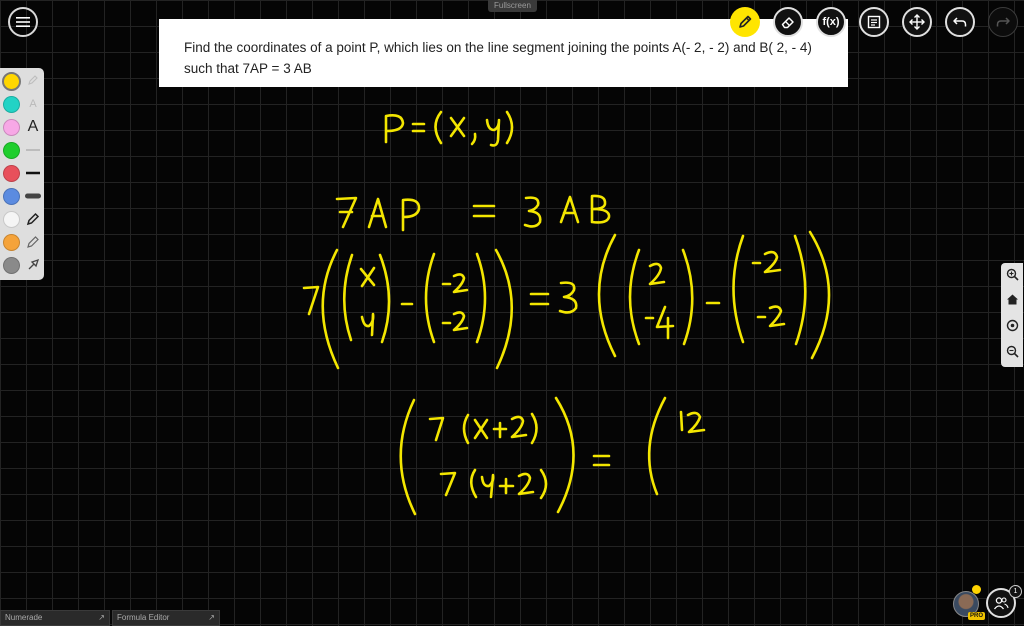 This screenshot has height=626, width=1024. I want to click on move-arrows-icon, so click(917, 22).